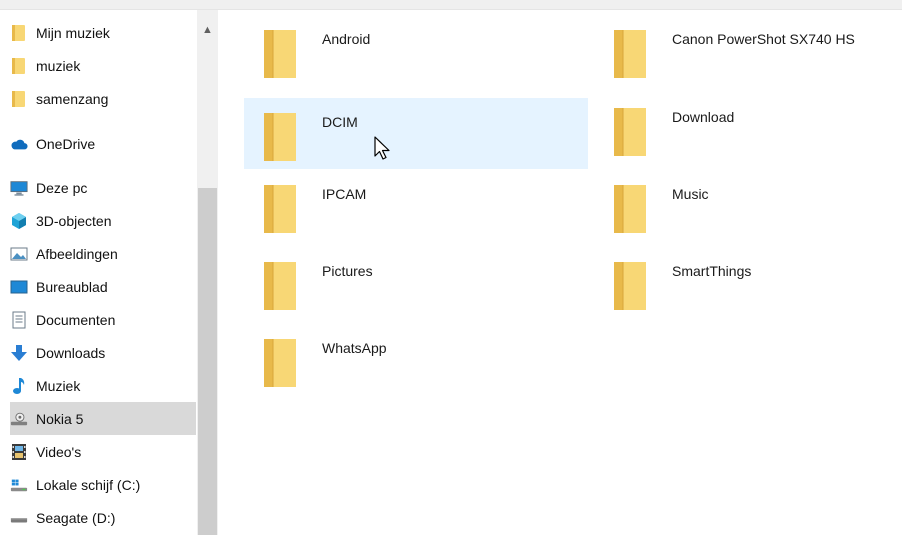 Image resolution: width=902 pixels, height=535 pixels. Describe the element at coordinates (60, 418) in the screenshot. I see `nav-item-label: Nokia 5` at that location.